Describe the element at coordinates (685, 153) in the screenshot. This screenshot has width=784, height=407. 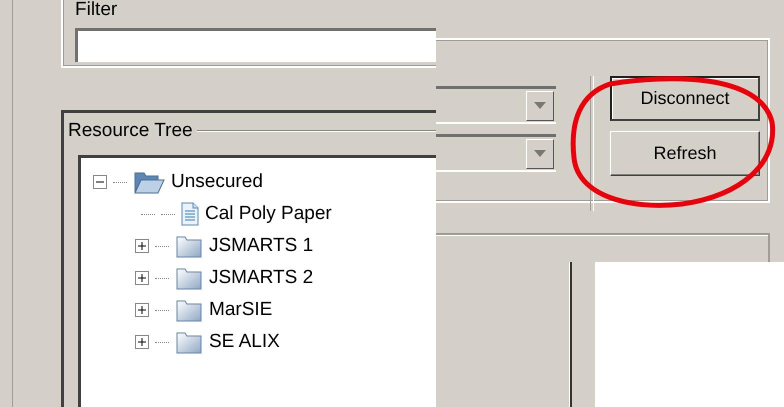
I see `action-button: Refresh` at that location.